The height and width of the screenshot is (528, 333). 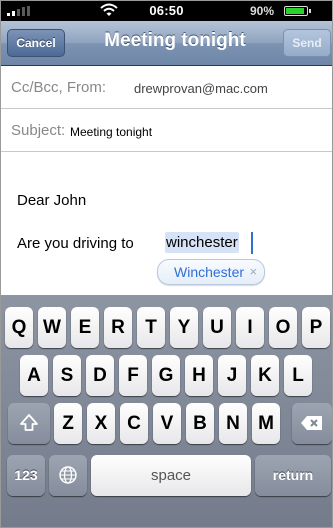 I want to click on dismiss-suggestion-icon: ×, so click(x=253, y=272).